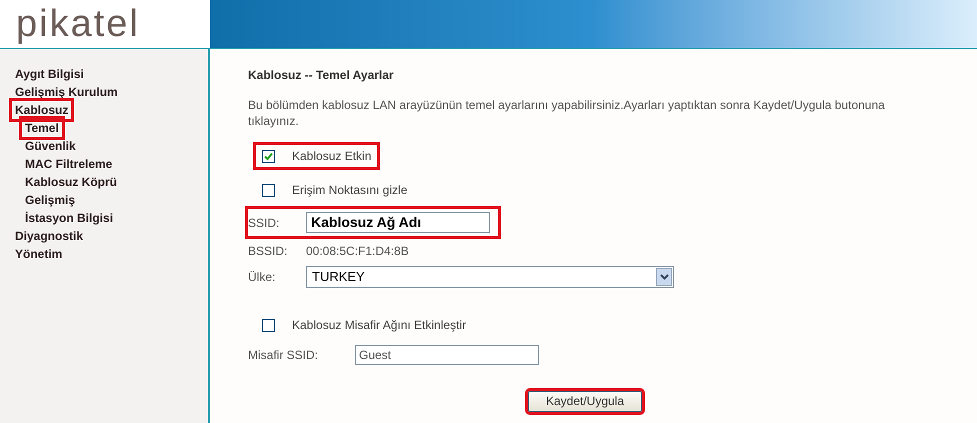 Image resolution: width=977 pixels, height=423 pixels. I want to click on sidebar-item: MAC Filtreleme, so click(69, 164).